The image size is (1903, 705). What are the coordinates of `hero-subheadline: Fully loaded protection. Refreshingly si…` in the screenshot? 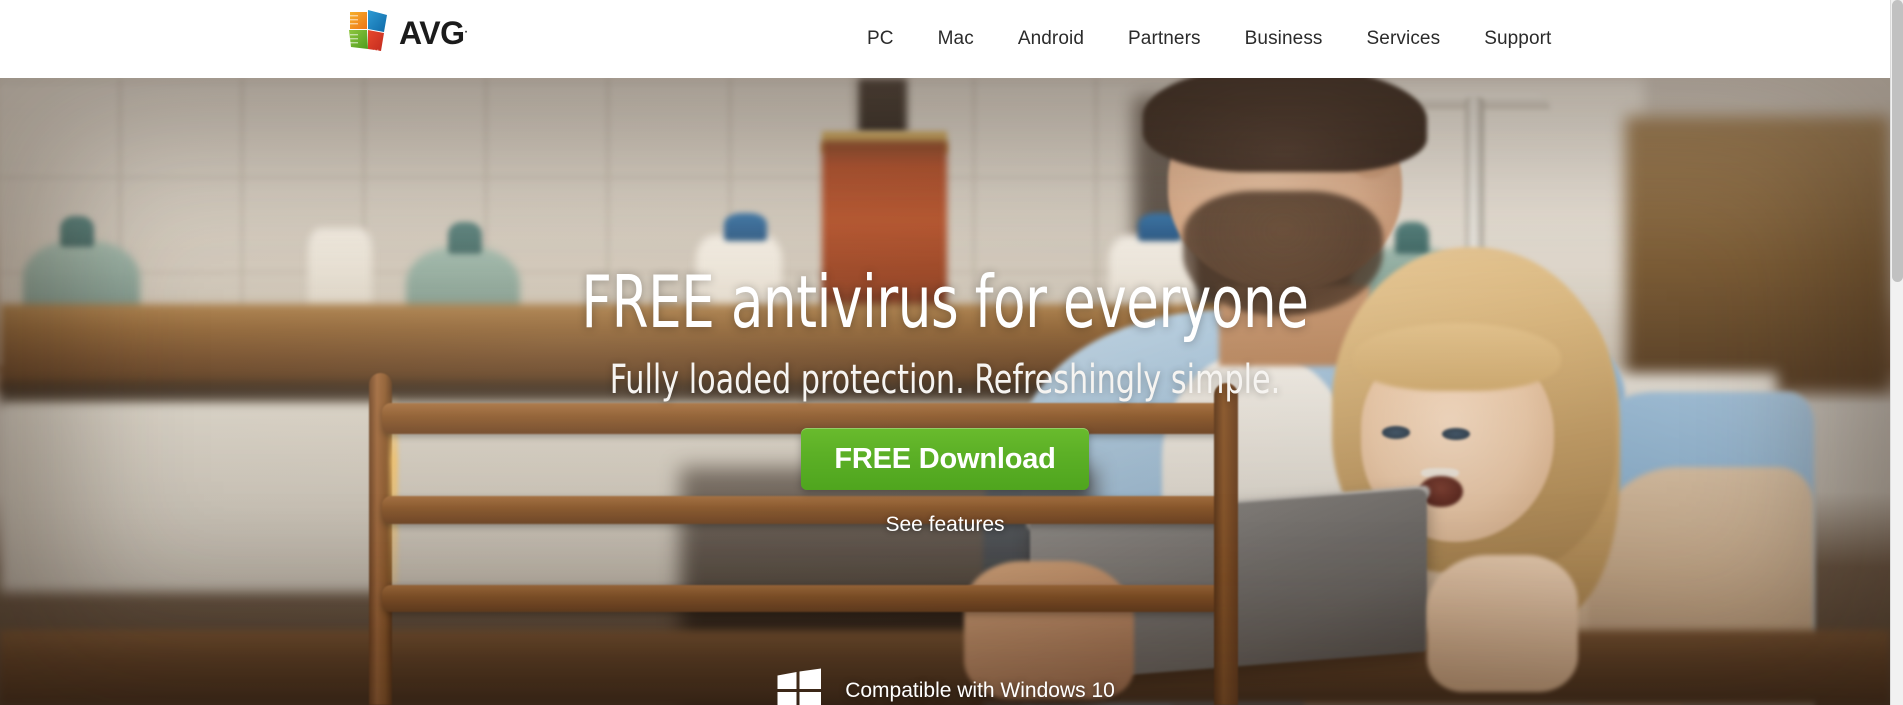 It's located at (945, 380).